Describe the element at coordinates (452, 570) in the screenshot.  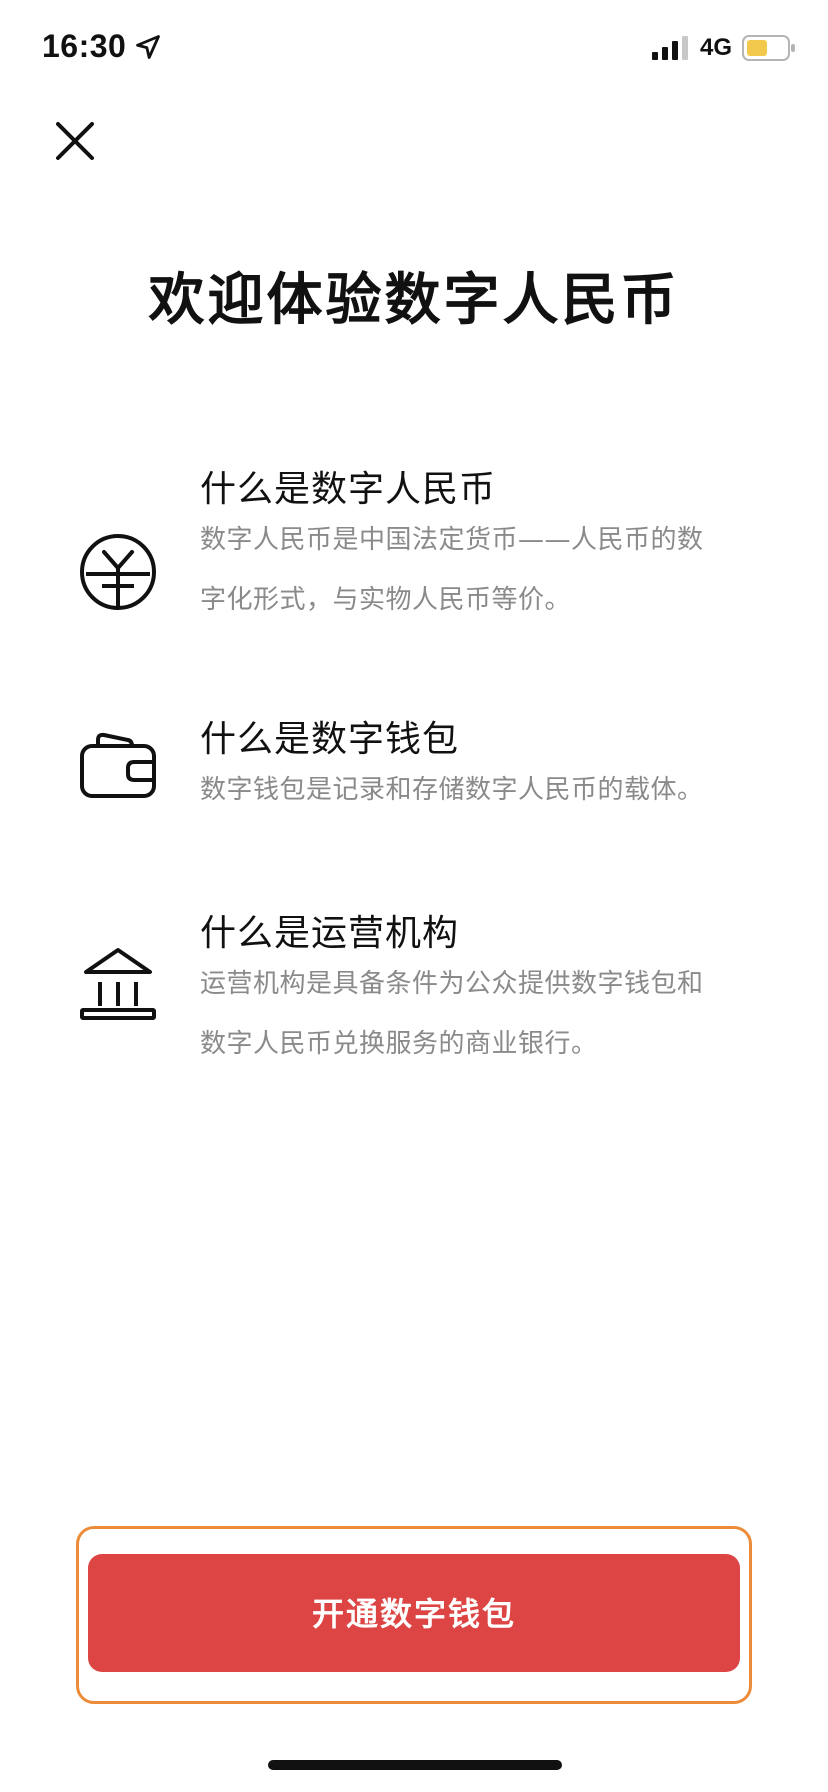
I see `section-description: 数字人民币是中国法定货币——人民币的数字化形式，与实物人民币等价。` at that location.